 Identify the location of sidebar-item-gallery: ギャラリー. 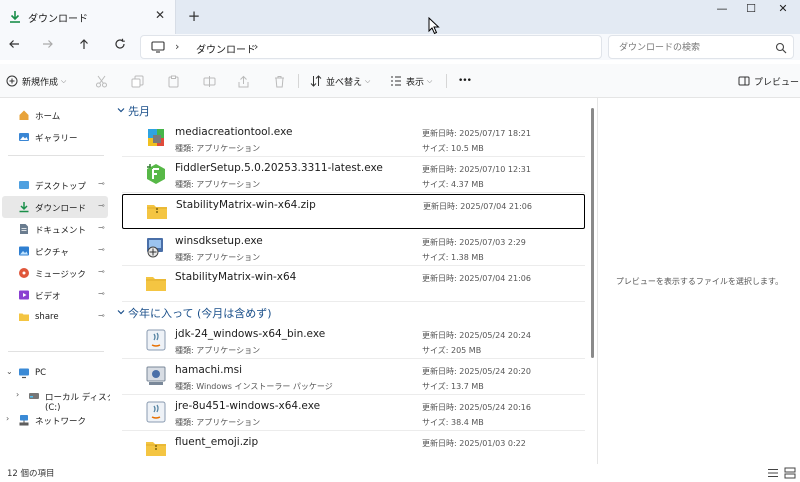
(55, 137).